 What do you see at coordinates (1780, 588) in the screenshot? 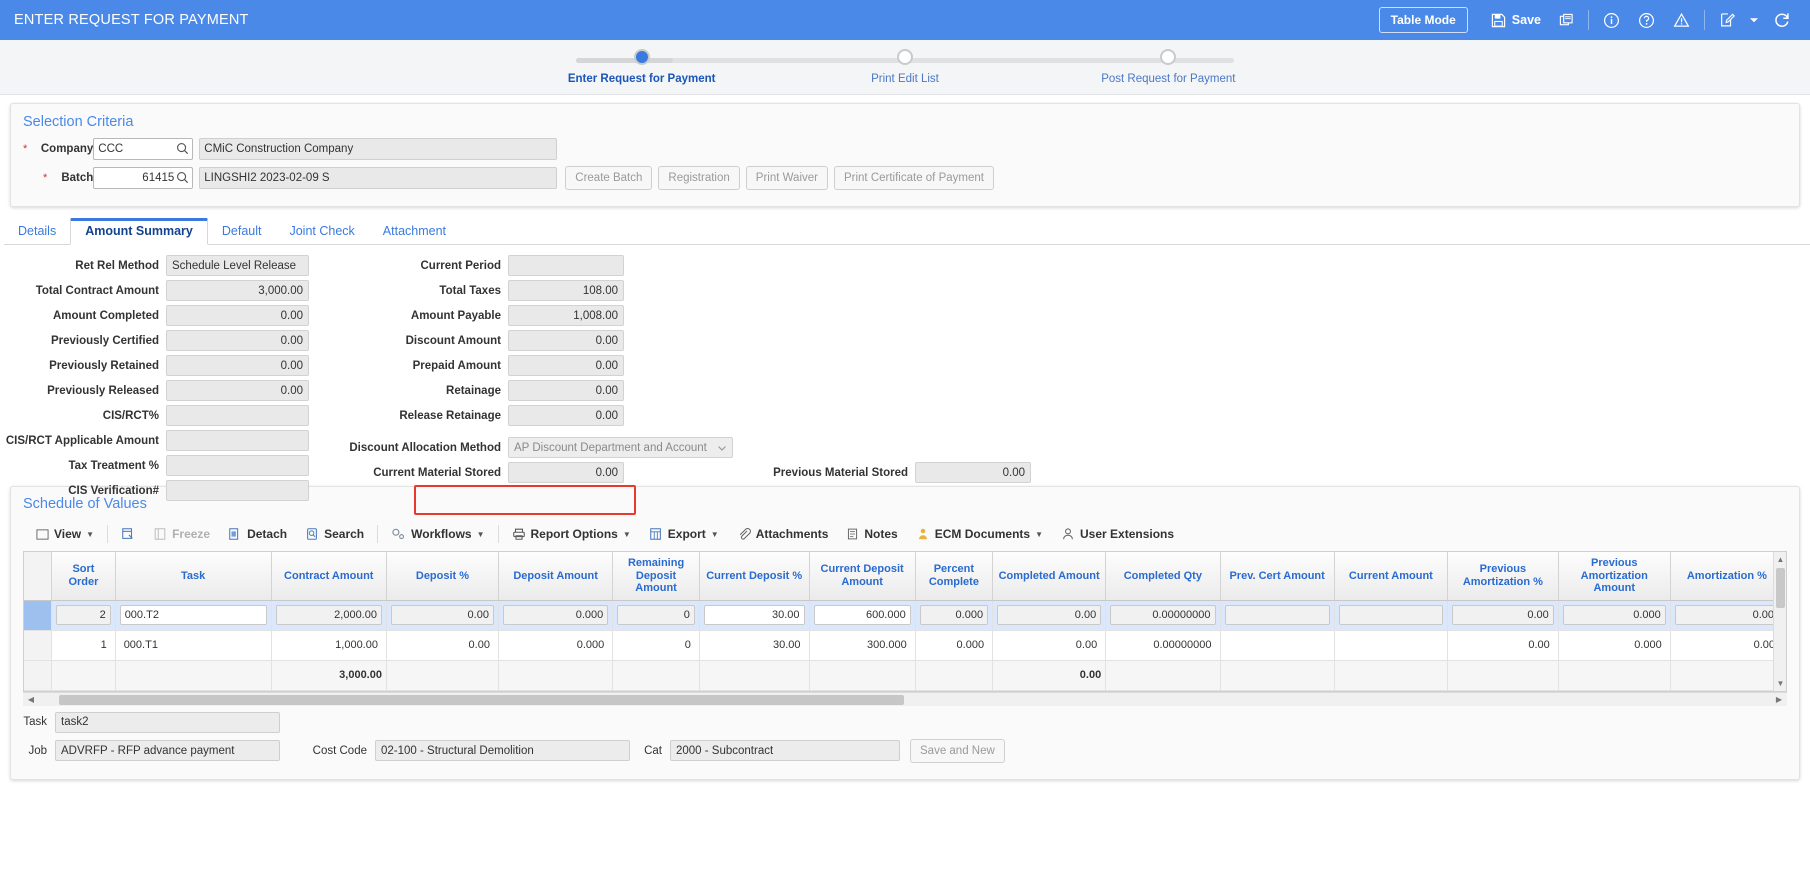
I see `vertical-scroll-thumb` at bounding box center [1780, 588].